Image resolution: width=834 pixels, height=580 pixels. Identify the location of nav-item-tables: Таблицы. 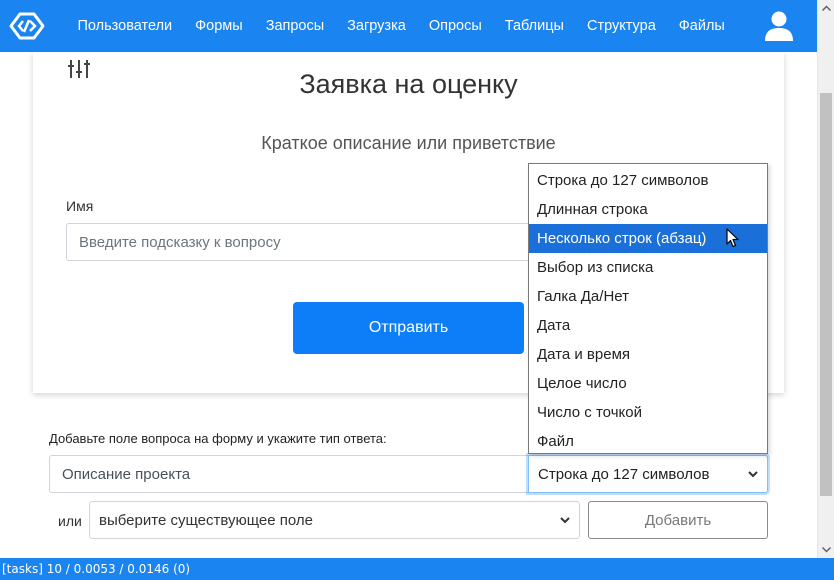
(534, 26).